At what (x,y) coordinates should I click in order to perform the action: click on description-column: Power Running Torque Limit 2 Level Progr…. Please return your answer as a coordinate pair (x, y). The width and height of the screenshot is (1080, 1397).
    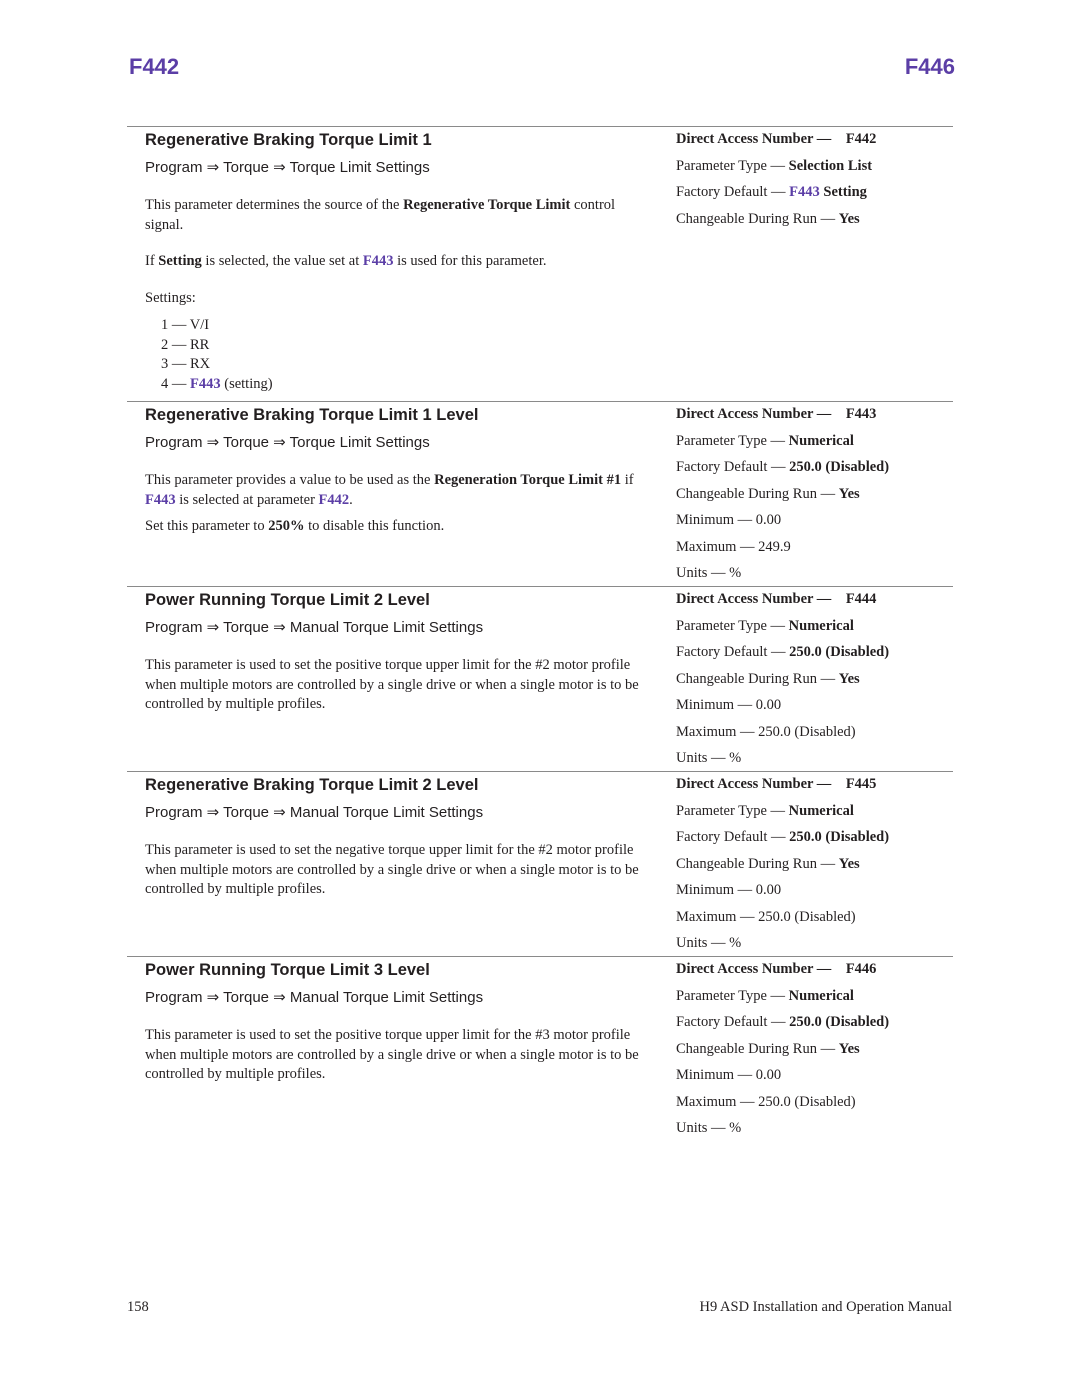
    Looking at the image, I should click on (400, 651).